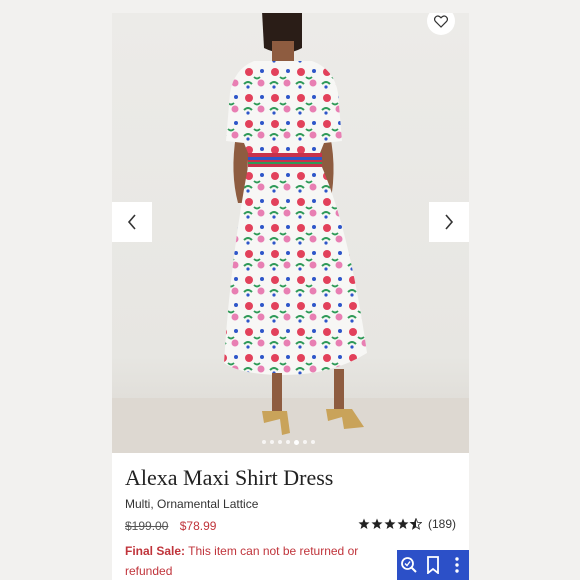 Image resolution: width=580 pixels, height=580 pixels. I want to click on product-variant: Multi, Ornamental Lattice, so click(192, 504).